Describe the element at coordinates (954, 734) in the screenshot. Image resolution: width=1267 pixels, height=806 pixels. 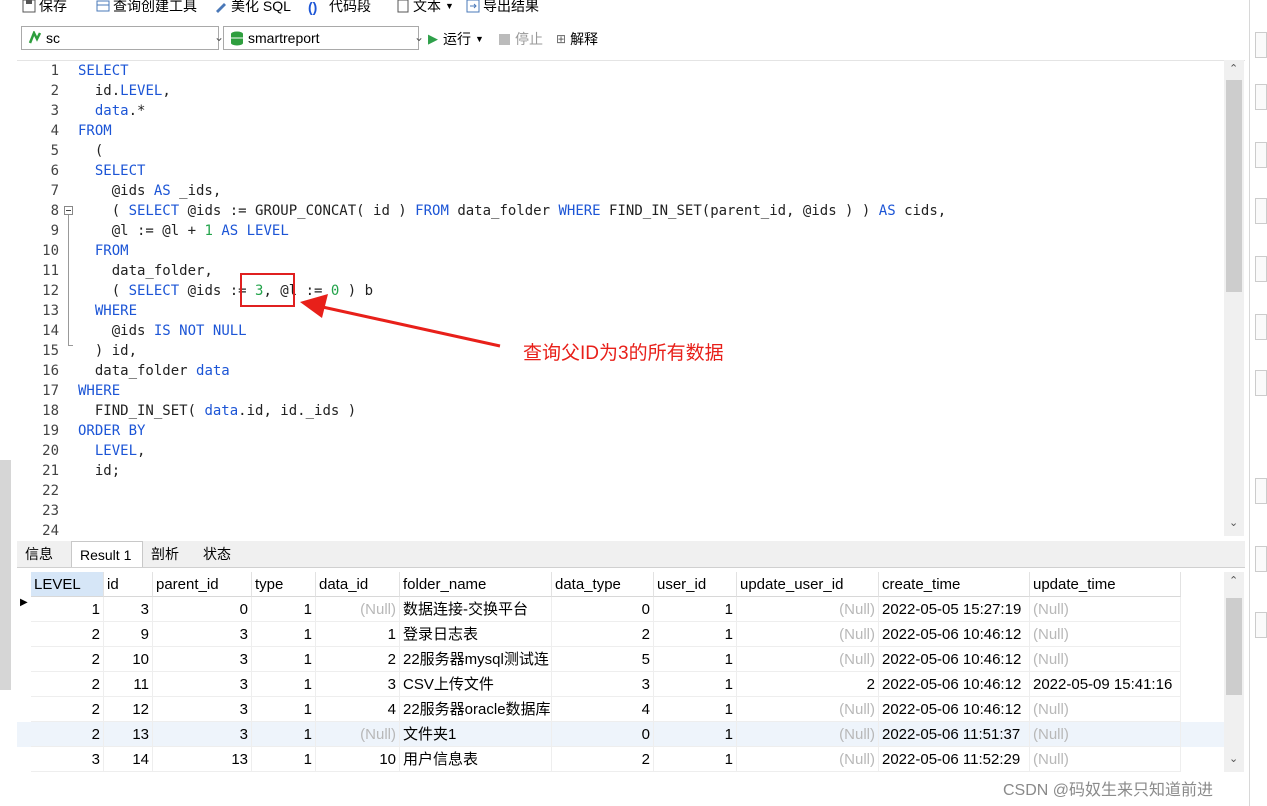
I see `cell-create-time: 2022-05-06 11:51:37` at that location.